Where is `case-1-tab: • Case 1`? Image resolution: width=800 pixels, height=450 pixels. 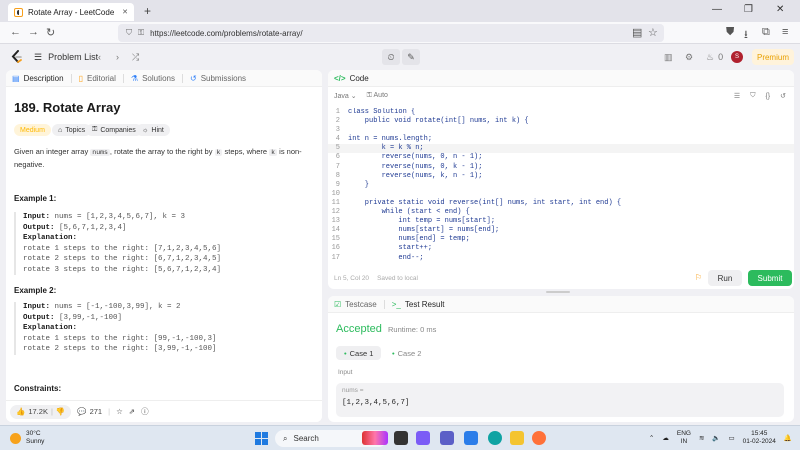 case-1-tab: • Case 1 is located at coordinates (359, 353).